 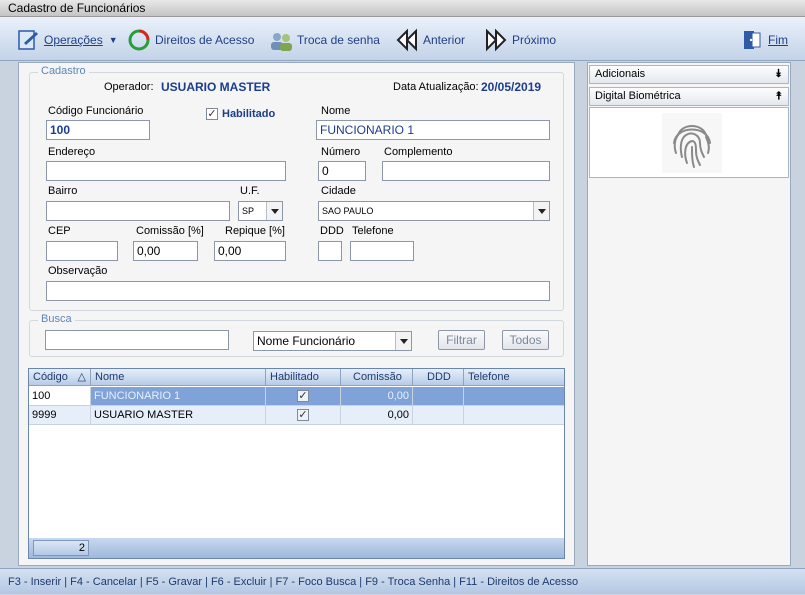 I want to click on fim-icon, so click(x=752, y=40).